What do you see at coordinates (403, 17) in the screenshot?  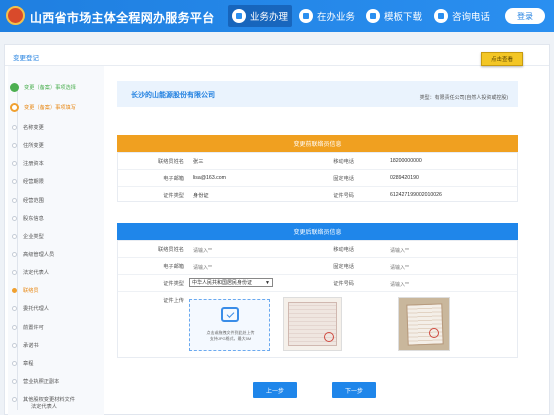 I see `nav-templates-label: 模板下载` at bounding box center [403, 17].